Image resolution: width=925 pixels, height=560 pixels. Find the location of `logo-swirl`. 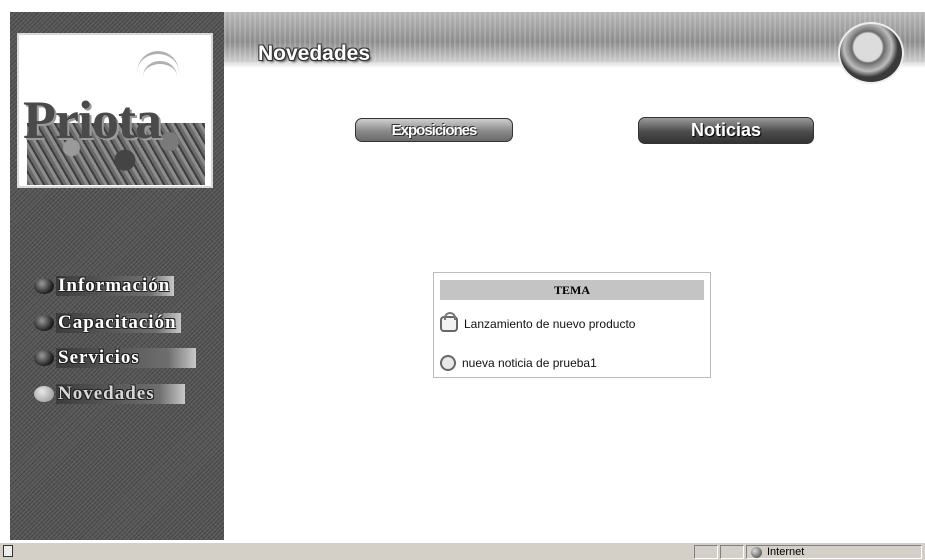

logo-swirl is located at coordinates (160, 76).